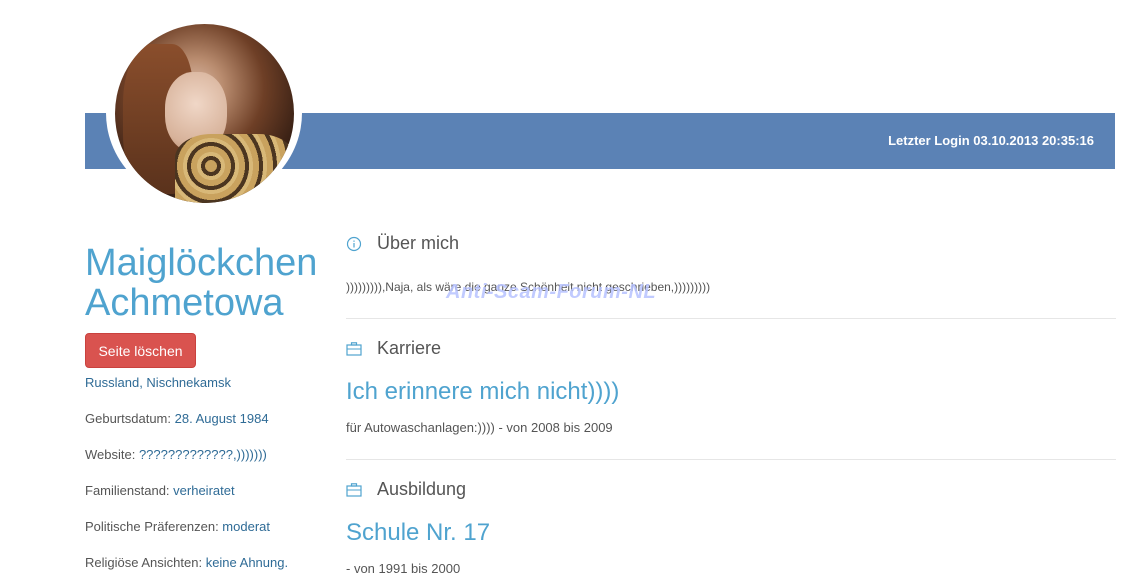 This screenshot has height=586, width=1142. I want to click on delete-page-button: Seite löschen, so click(140, 350).